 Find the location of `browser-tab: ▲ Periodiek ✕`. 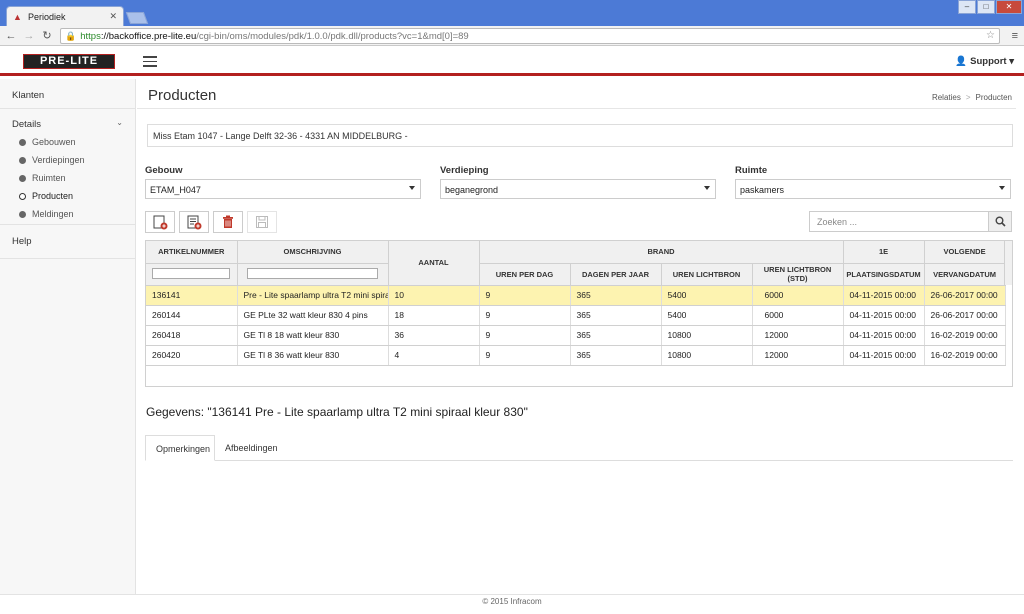

browser-tab: ▲ Periodiek ✕ is located at coordinates (65, 16).